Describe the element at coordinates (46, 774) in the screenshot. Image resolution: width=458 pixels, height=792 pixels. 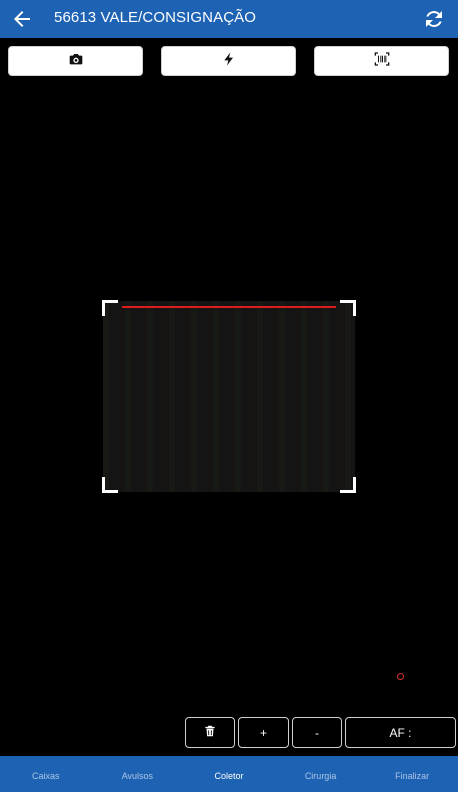
I see `nav-item-caixas: Caixas` at that location.